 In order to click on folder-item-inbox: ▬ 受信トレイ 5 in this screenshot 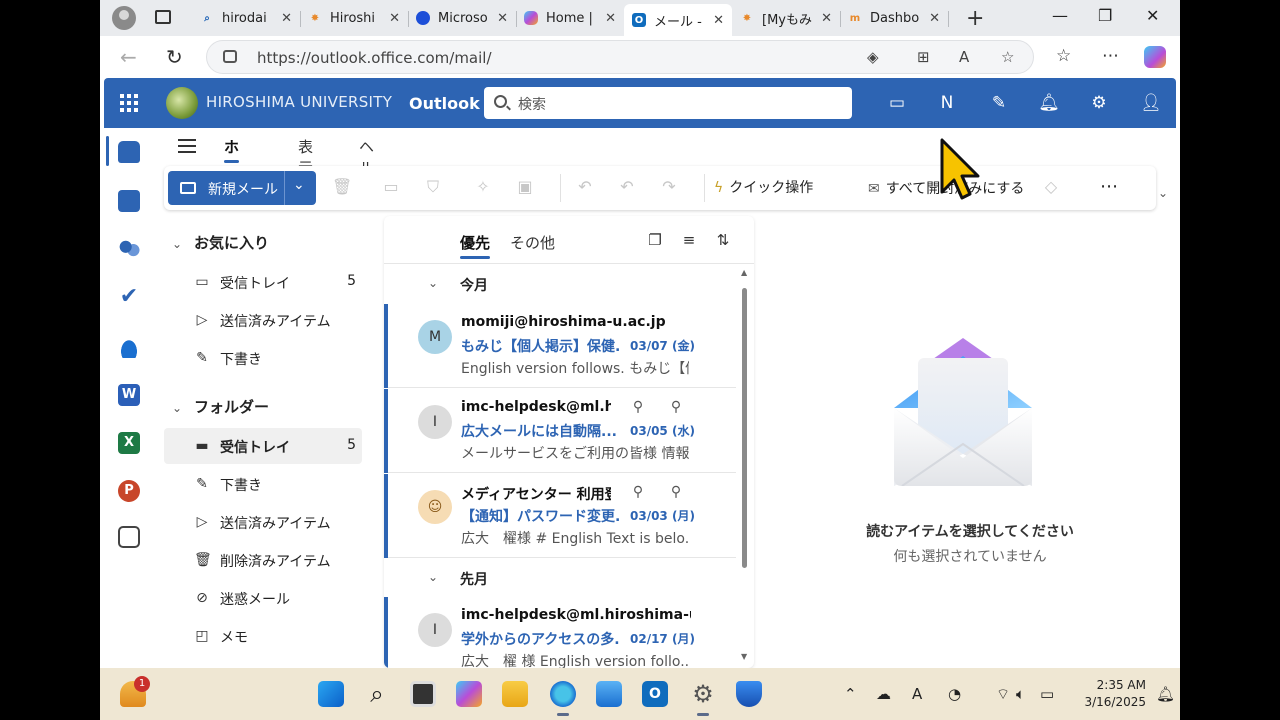, I will do `click(263, 446)`.